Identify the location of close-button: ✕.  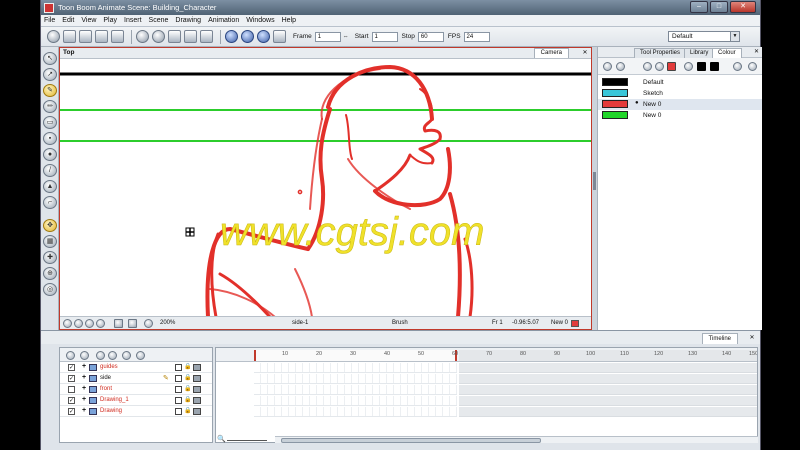
(743, 7).